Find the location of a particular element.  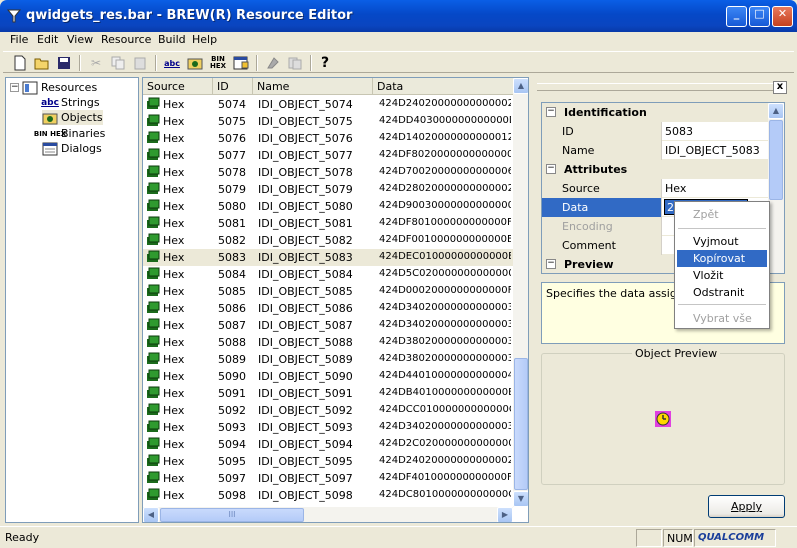

horizontal-scroll-thumb: III is located at coordinates (232, 515).